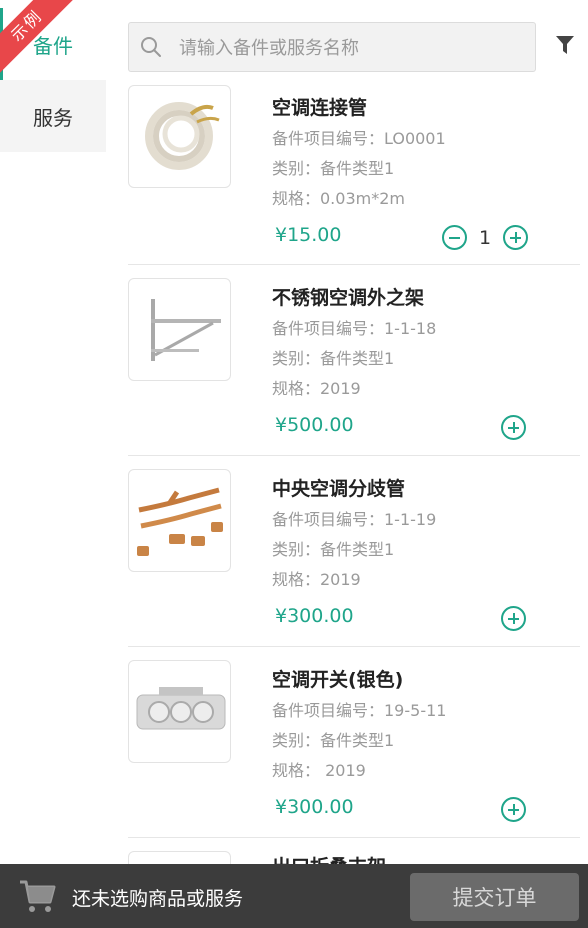  What do you see at coordinates (308, 235) in the screenshot?
I see `product-price: ¥15.00` at bounding box center [308, 235].